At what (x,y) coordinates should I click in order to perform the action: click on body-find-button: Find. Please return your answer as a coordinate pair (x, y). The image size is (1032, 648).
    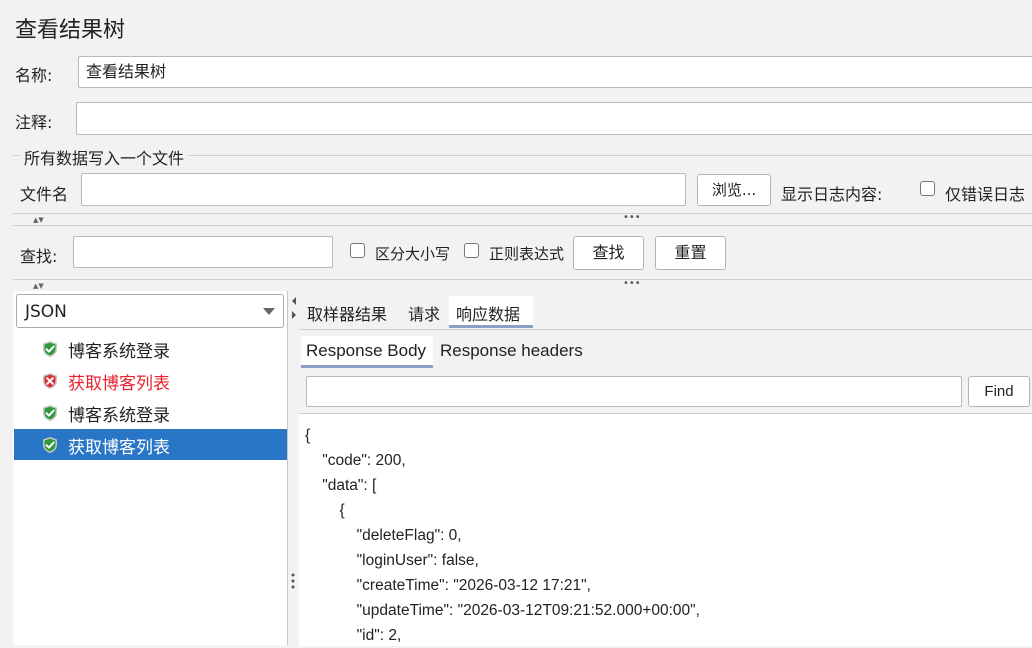
    Looking at the image, I should click on (999, 391).